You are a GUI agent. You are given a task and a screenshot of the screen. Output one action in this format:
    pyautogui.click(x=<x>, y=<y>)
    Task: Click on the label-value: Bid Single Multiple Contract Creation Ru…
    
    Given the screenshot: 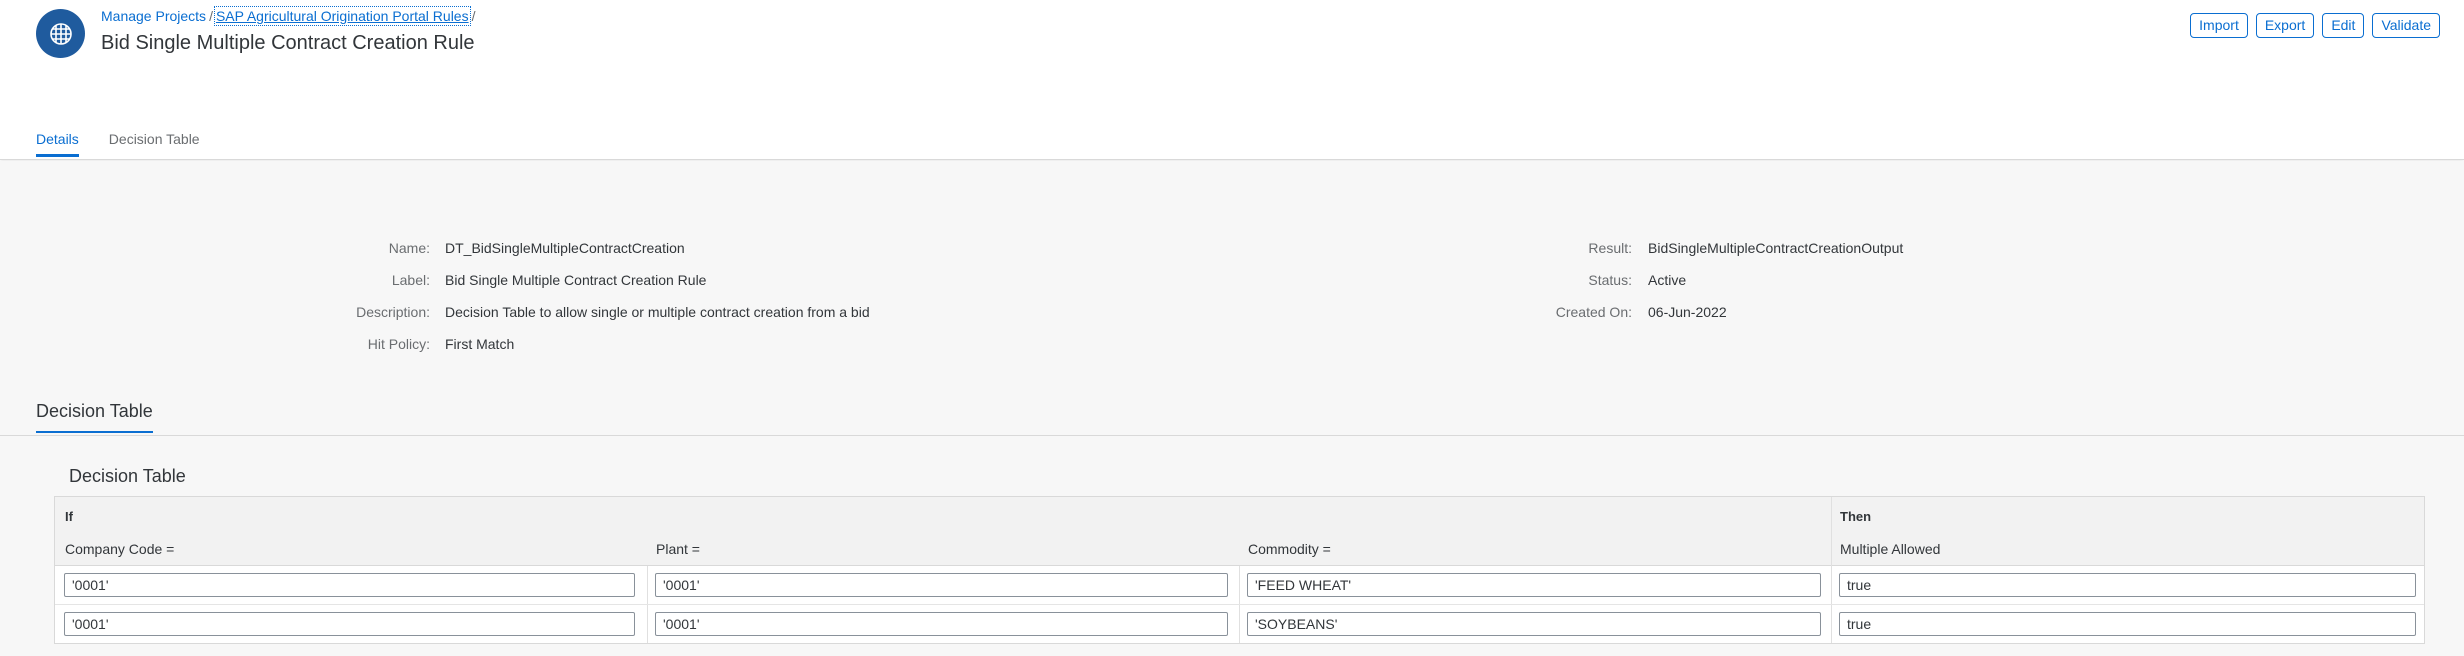 What is the action you would take?
    pyautogui.click(x=576, y=280)
    